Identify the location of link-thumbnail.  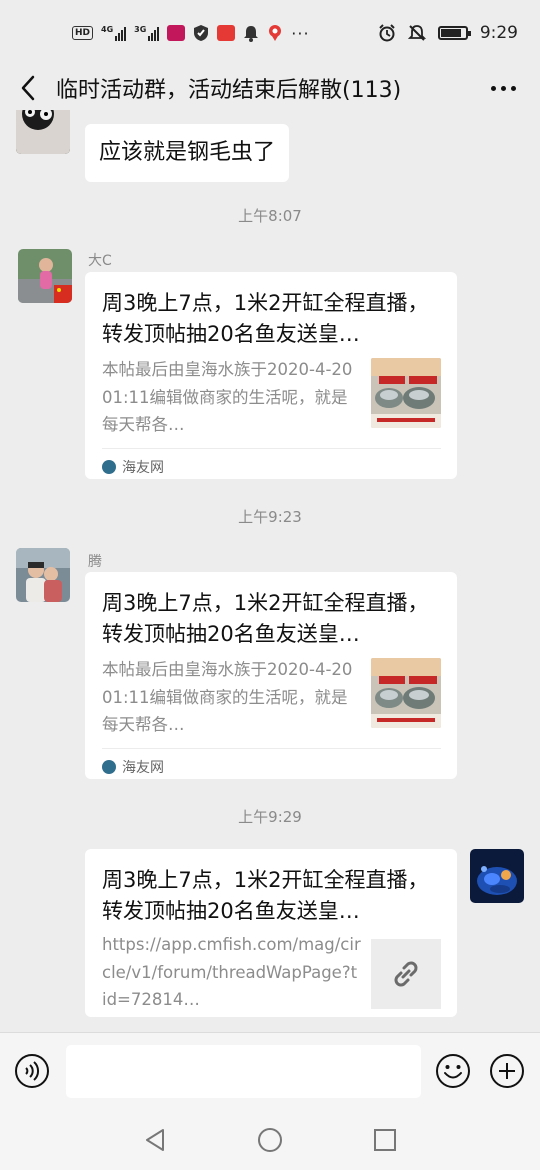
(406, 974).